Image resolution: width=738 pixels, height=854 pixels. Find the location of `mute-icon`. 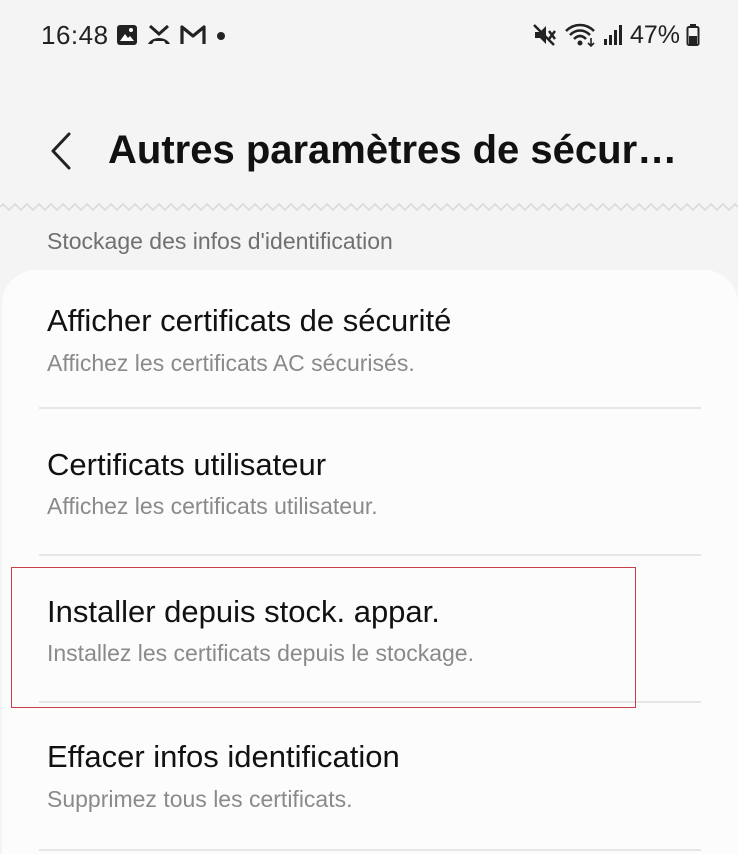

mute-icon is located at coordinates (545, 35).